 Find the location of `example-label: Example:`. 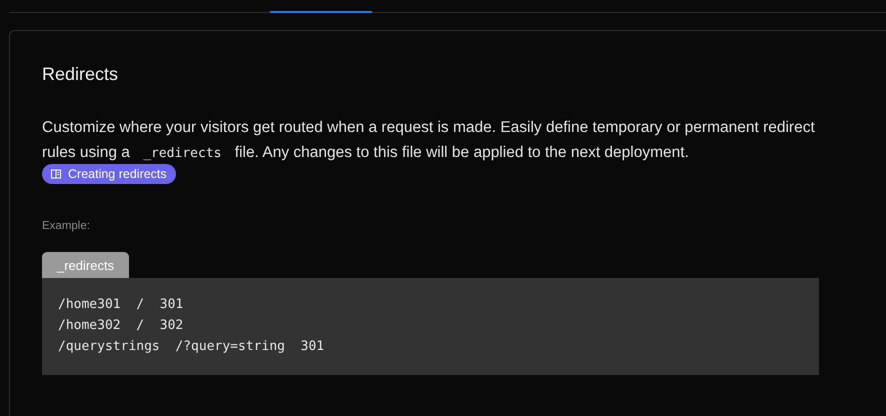

example-label: Example: is located at coordinates (66, 226).